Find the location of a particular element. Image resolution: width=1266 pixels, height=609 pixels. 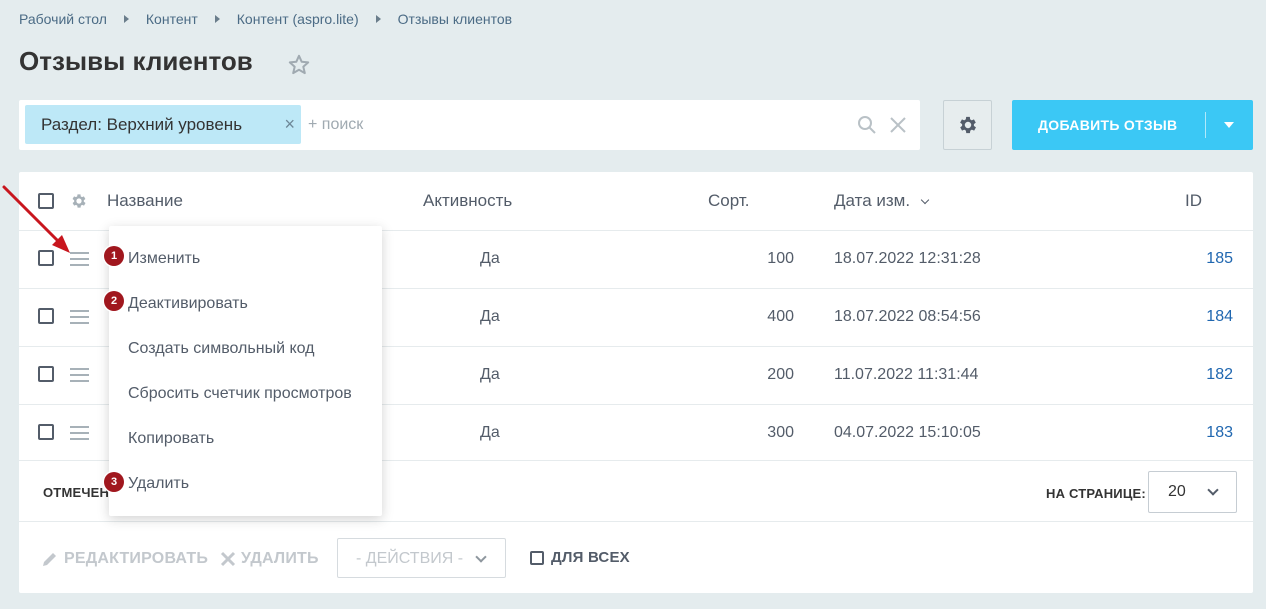

for-all-checkbox-box is located at coordinates (537, 557).